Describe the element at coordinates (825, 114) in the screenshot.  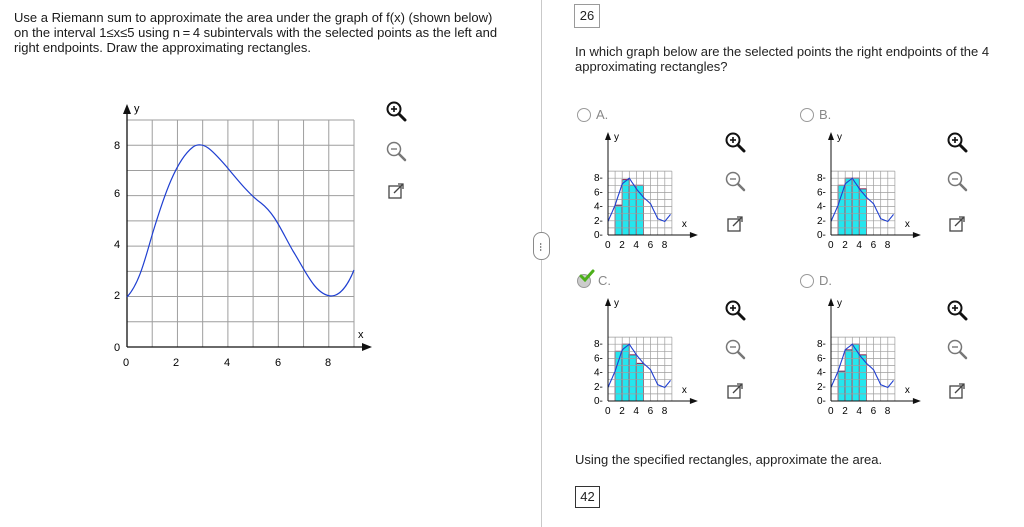
I see `option-b-label: B.` at that location.